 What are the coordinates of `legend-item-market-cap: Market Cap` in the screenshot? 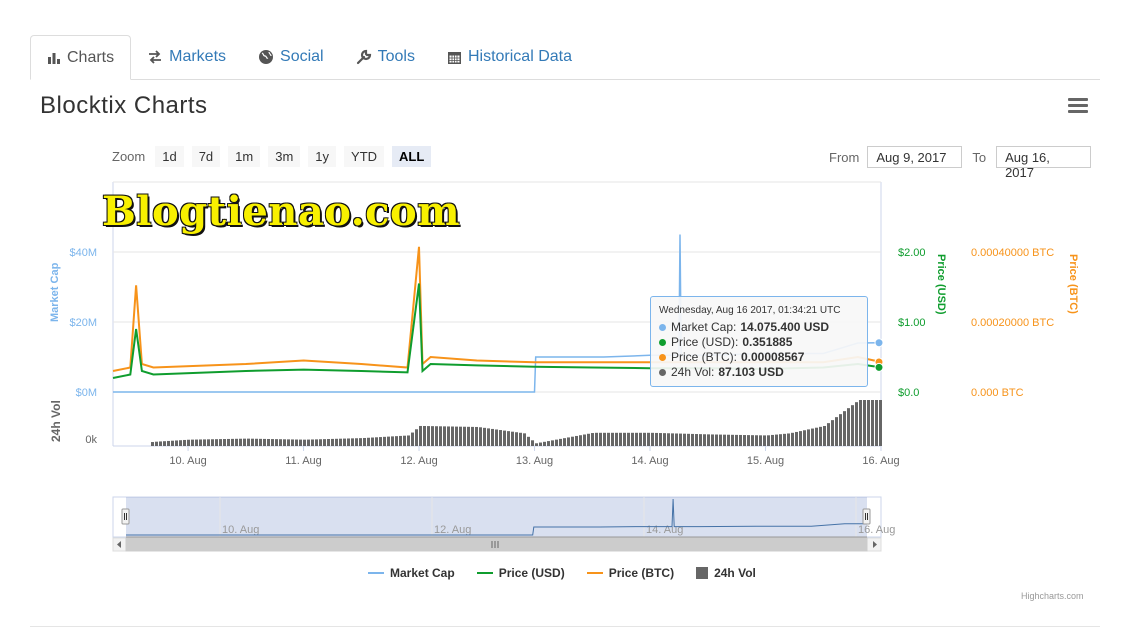 It's located at (411, 573).